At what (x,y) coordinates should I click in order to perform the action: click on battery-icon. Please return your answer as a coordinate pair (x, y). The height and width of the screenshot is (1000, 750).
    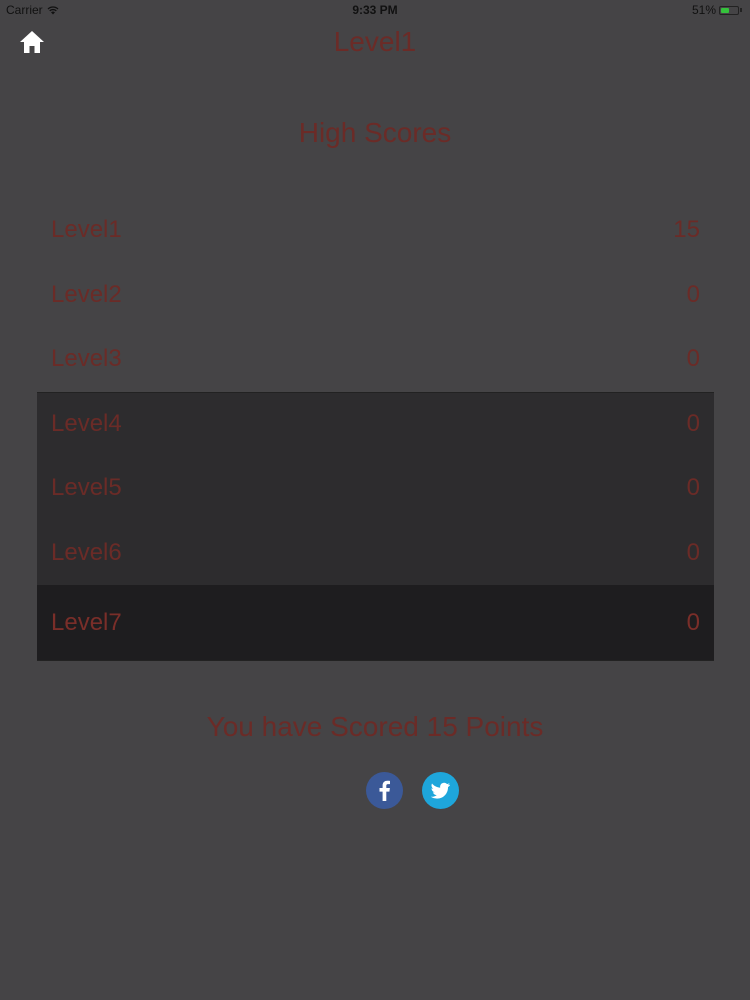
    Looking at the image, I should click on (729, 10).